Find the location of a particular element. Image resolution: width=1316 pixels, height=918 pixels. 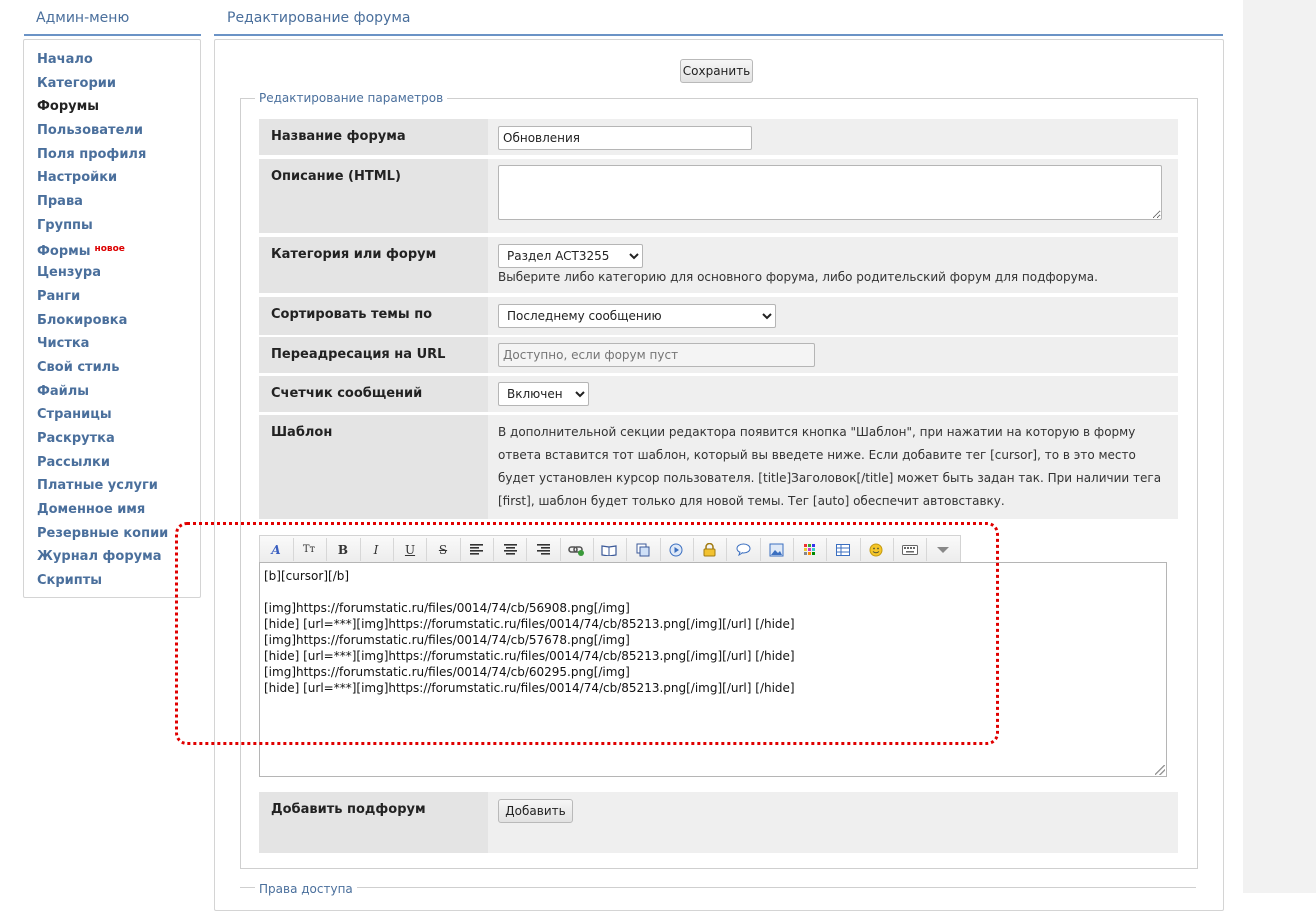

align-left-icon is located at coordinates (476, 549).